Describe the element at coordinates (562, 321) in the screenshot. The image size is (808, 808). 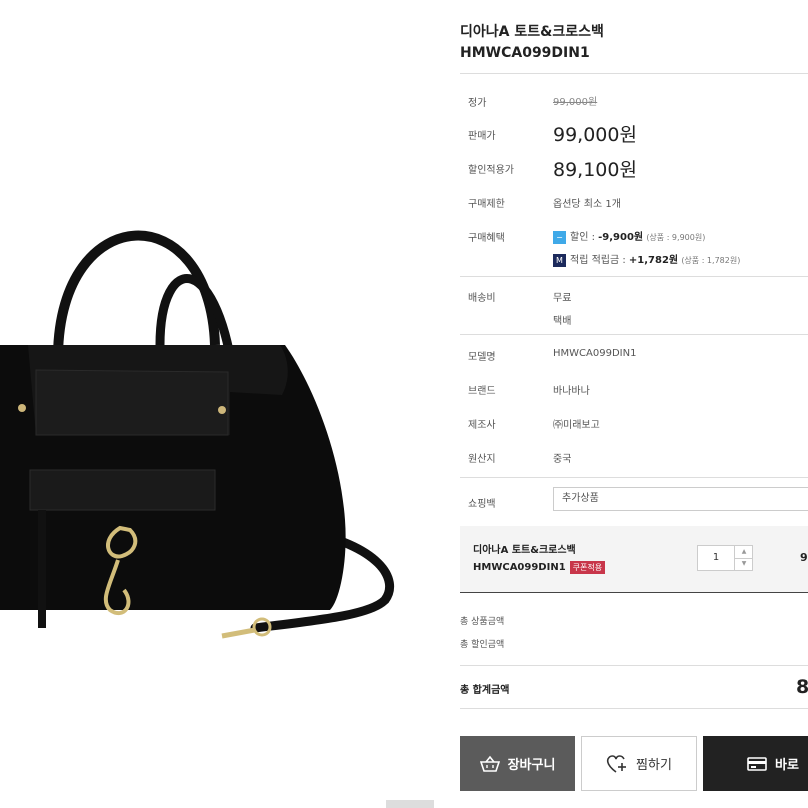
I see `shipping-method: 택배` at that location.